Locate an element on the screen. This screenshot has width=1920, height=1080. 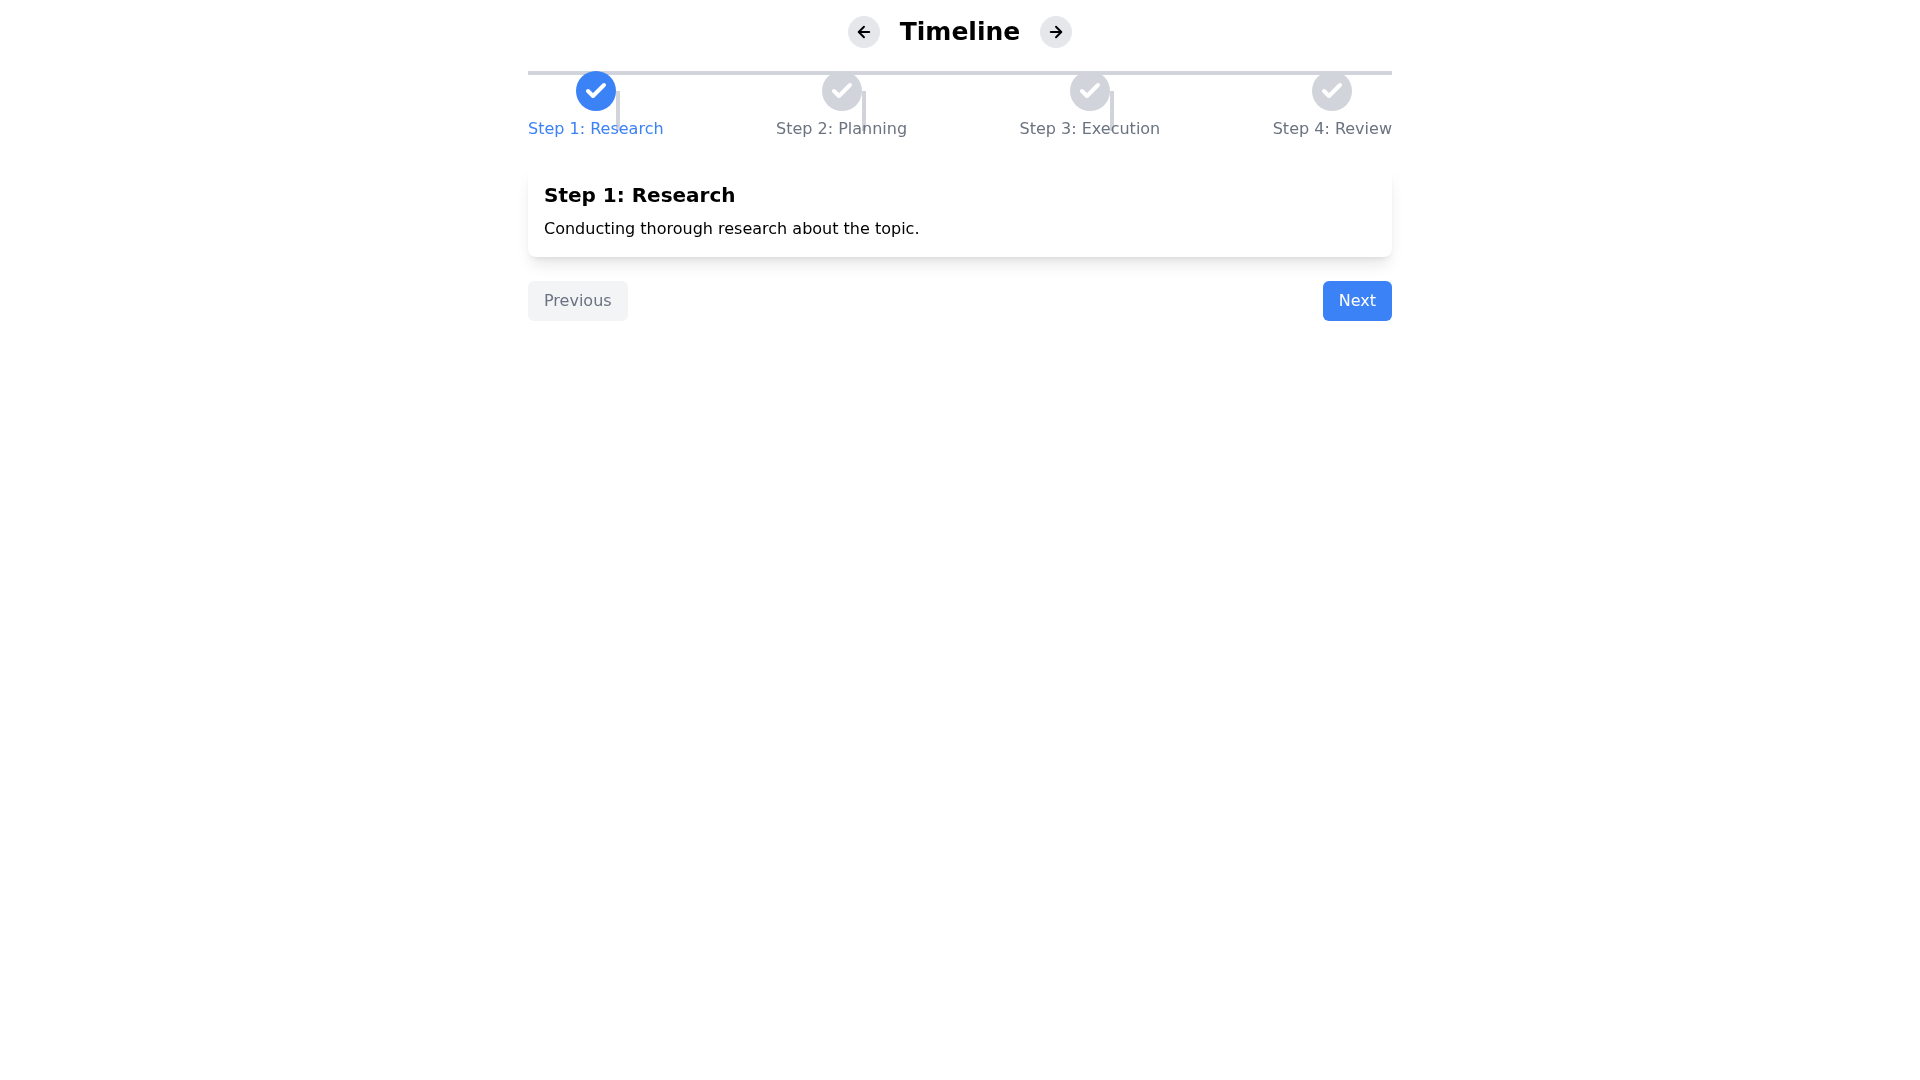
back-button is located at coordinates (863, 32).